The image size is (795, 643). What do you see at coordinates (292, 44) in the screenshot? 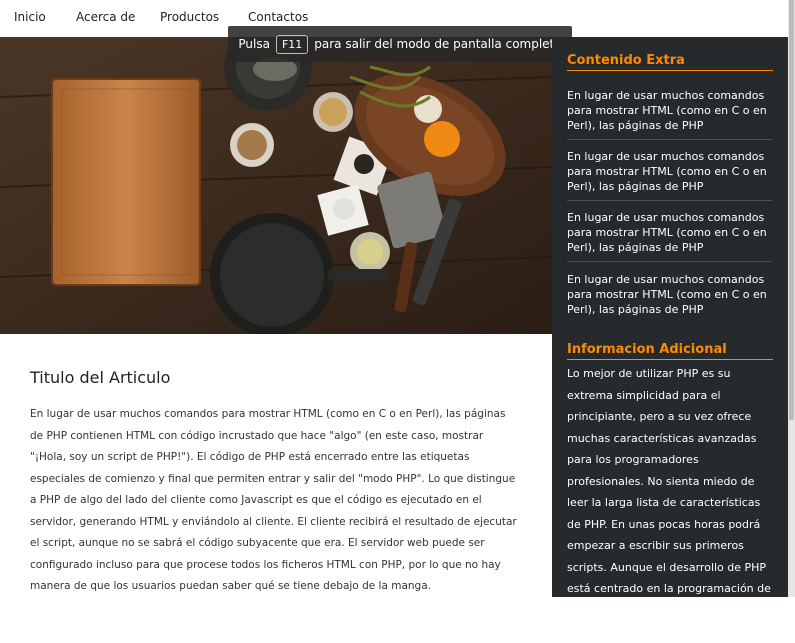
I see `f11-key-badge: F11` at bounding box center [292, 44].